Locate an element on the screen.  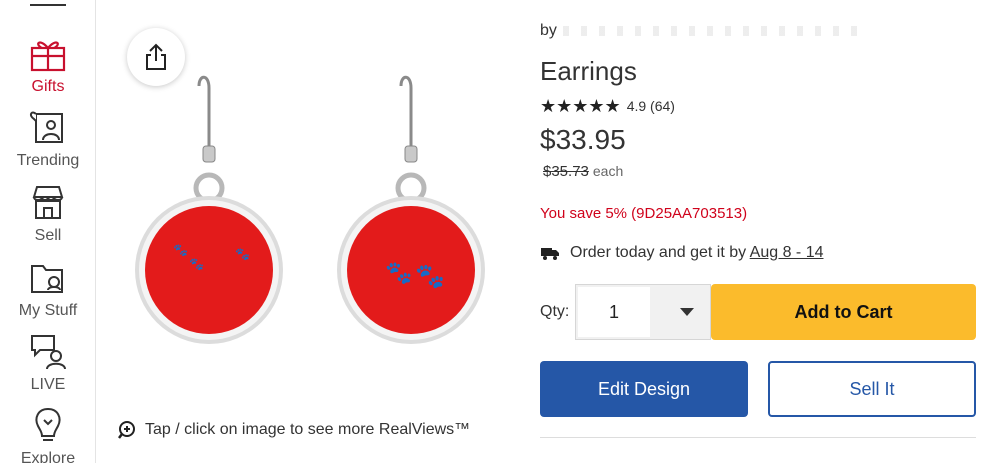
delivery-prefix: Order today and get it by is located at coordinates (658, 252).